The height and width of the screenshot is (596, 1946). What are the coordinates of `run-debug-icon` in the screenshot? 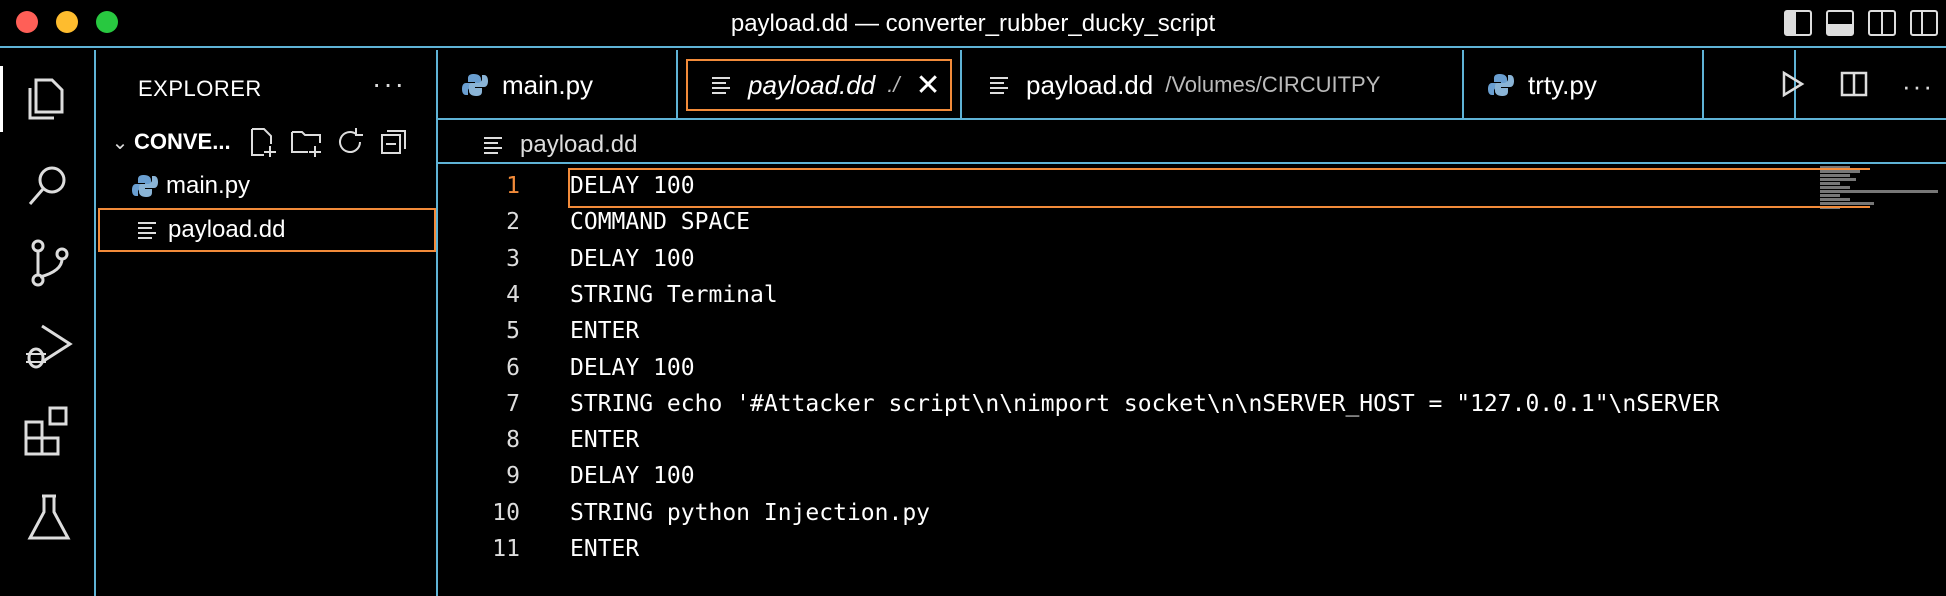 It's located at (49, 347).